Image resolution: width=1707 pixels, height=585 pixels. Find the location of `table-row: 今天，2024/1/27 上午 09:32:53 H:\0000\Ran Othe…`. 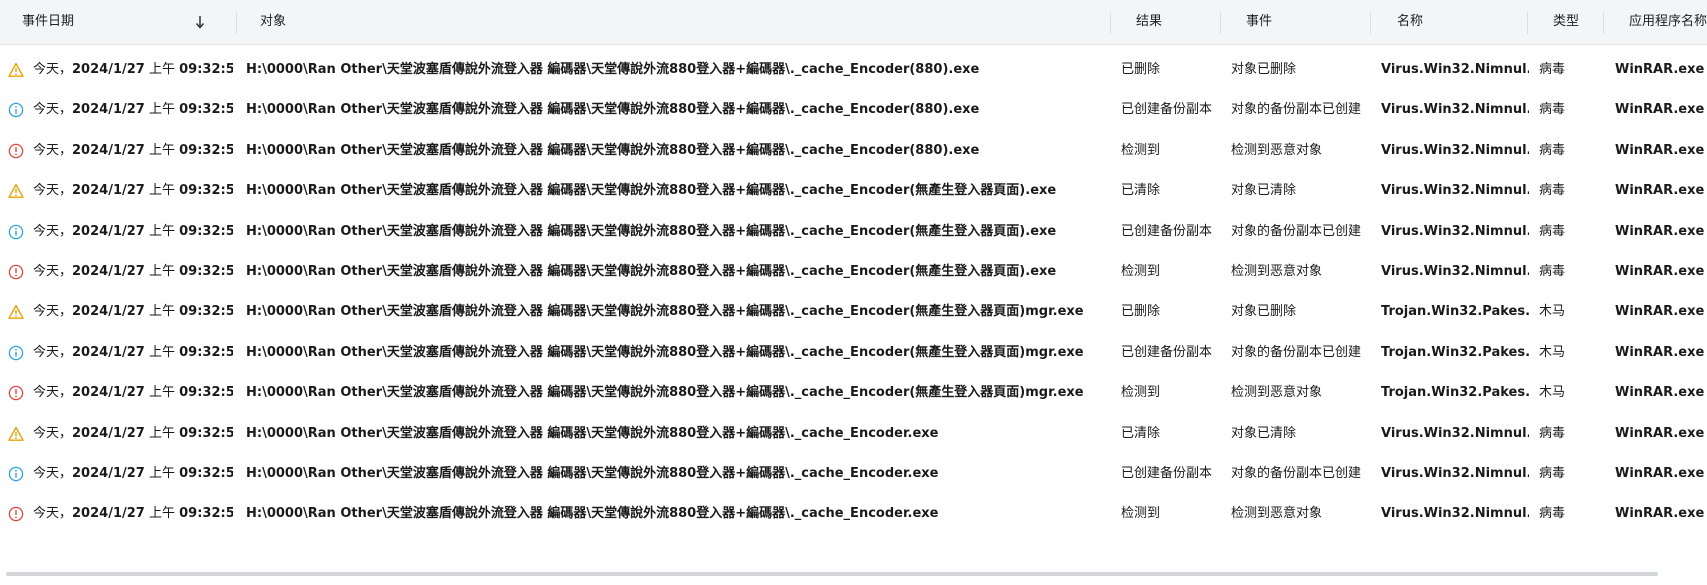

table-row: 今天，2024/1/27 上午 09:32:53 H:\0000\Ran Othe… is located at coordinates (853, 70).